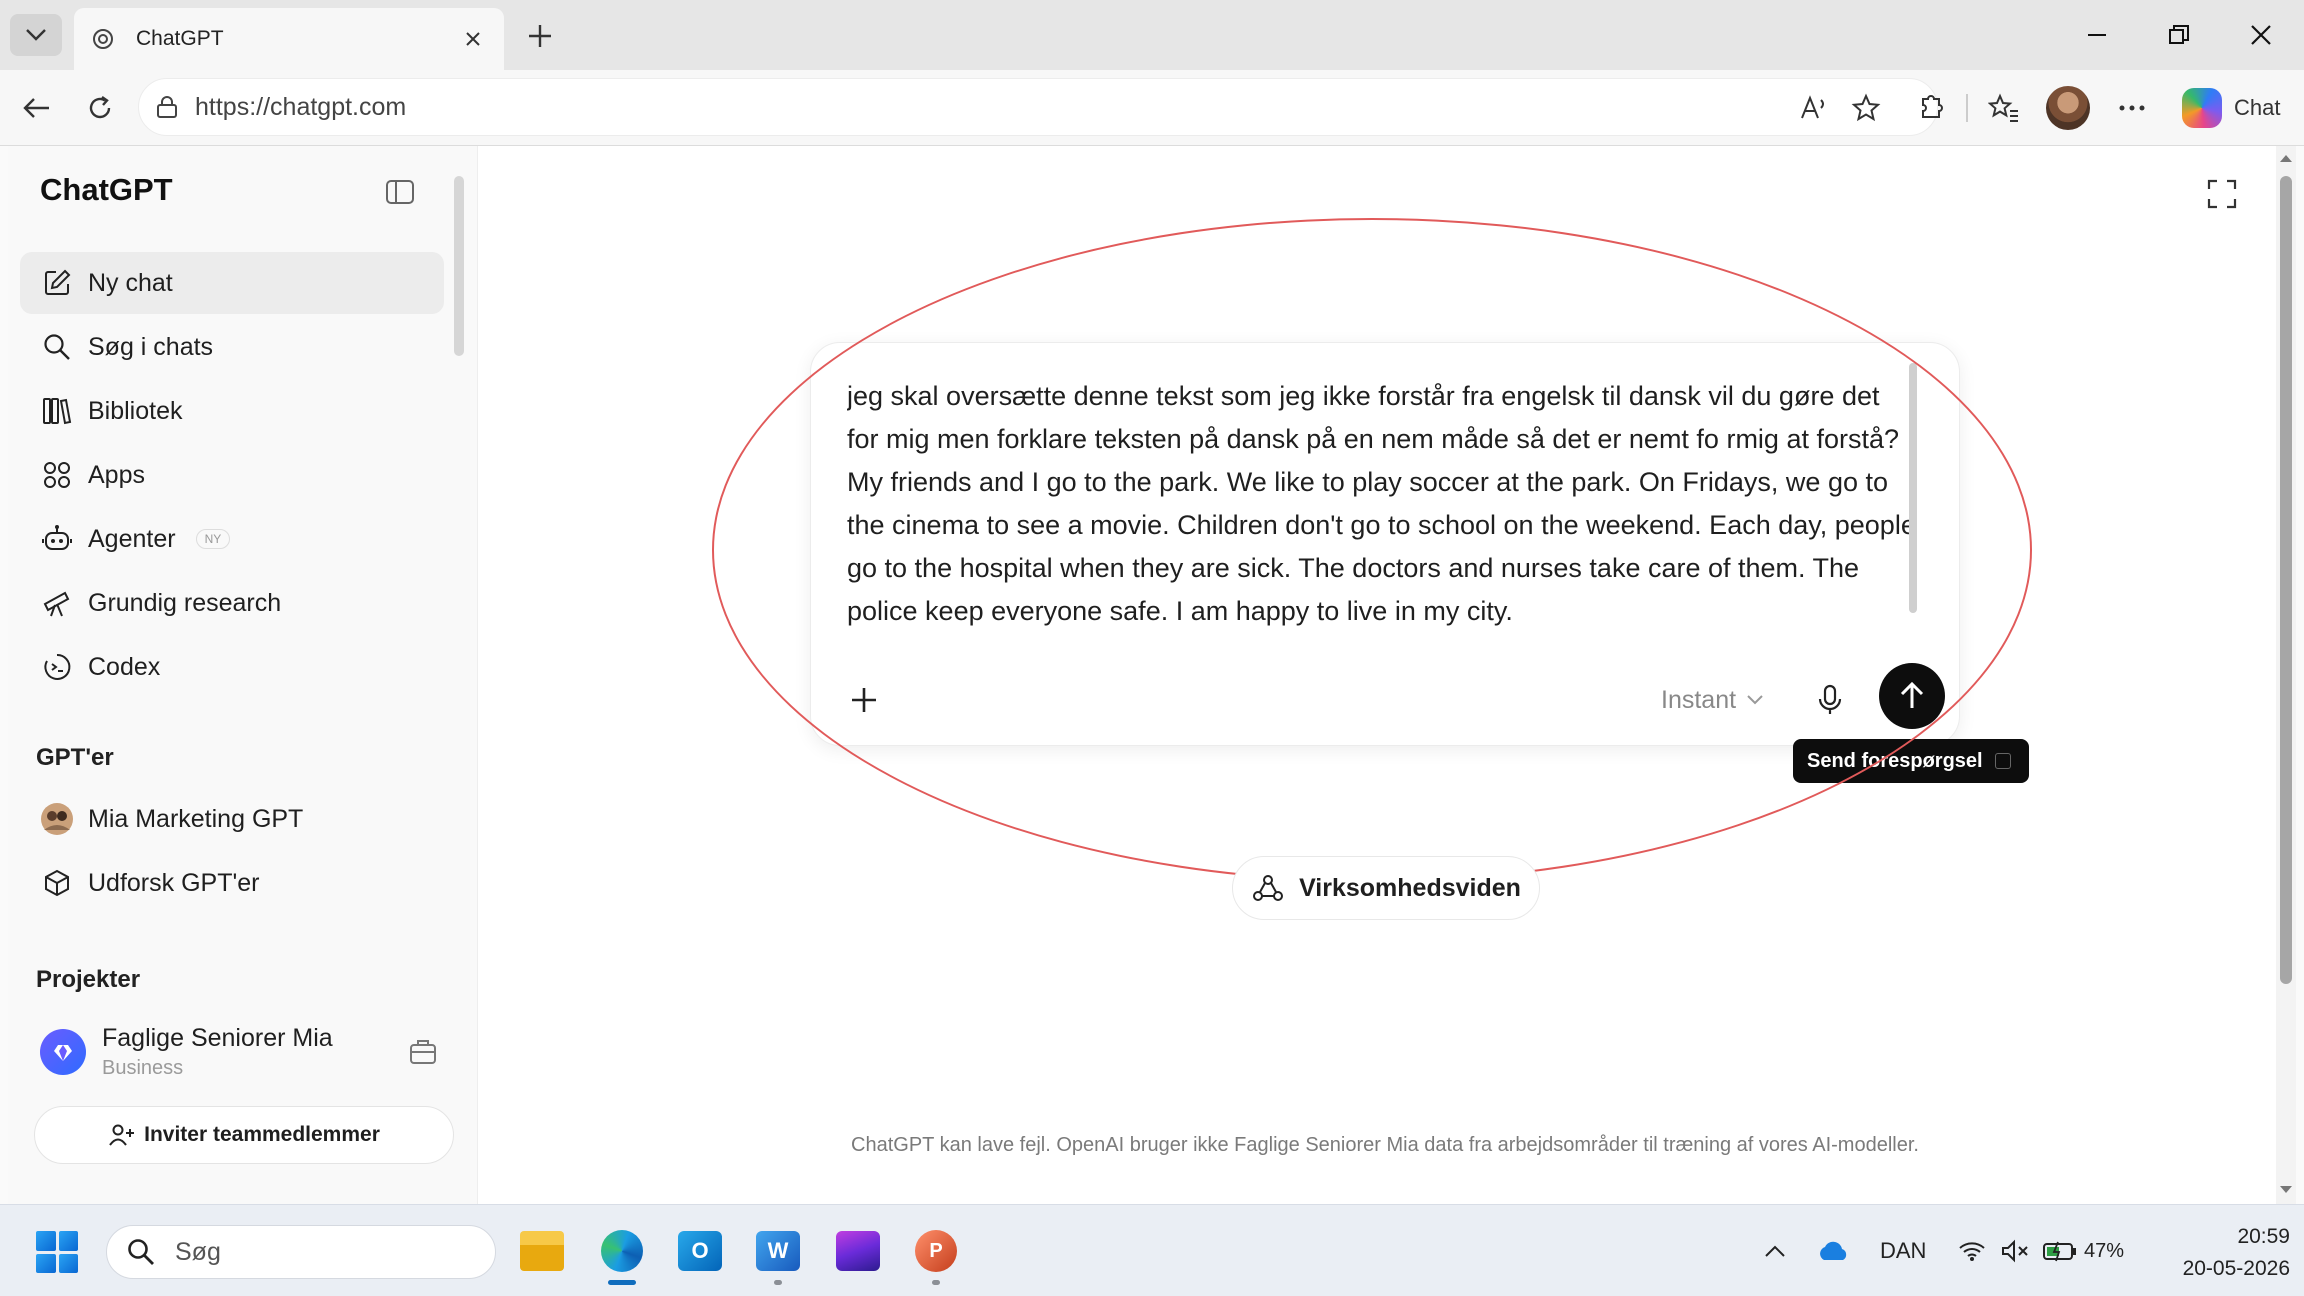  Describe the element at coordinates (2059, 1251) in the screenshot. I see `battery-charging-icon` at that location.